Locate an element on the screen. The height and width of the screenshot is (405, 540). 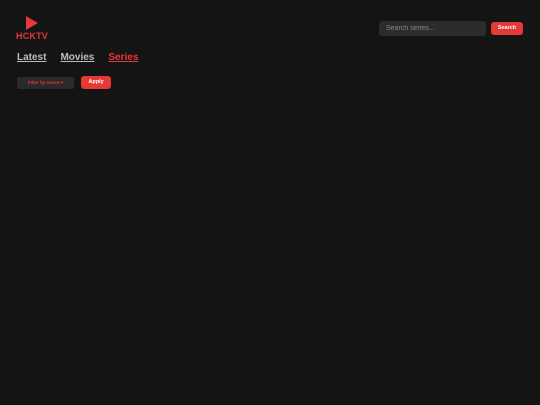
search-button: Search is located at coordinates (507, 28).